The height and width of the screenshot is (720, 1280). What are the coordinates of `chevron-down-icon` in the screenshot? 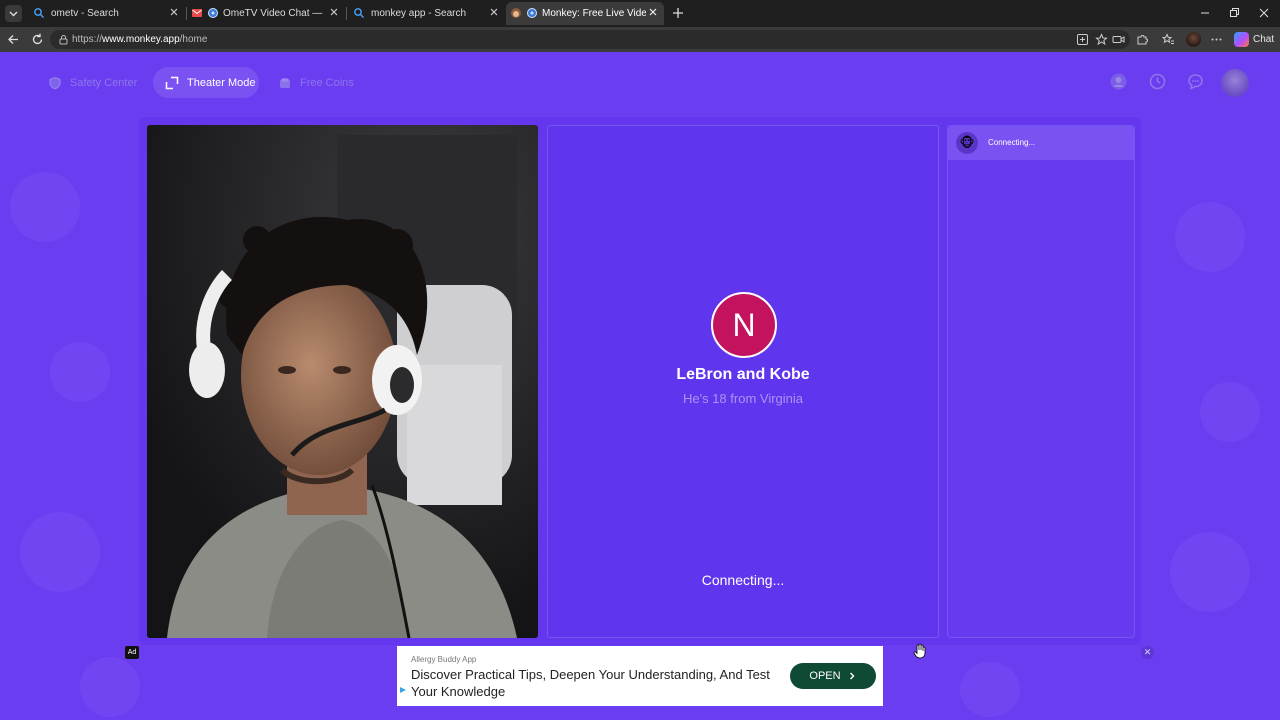 It's located at (13, 14).